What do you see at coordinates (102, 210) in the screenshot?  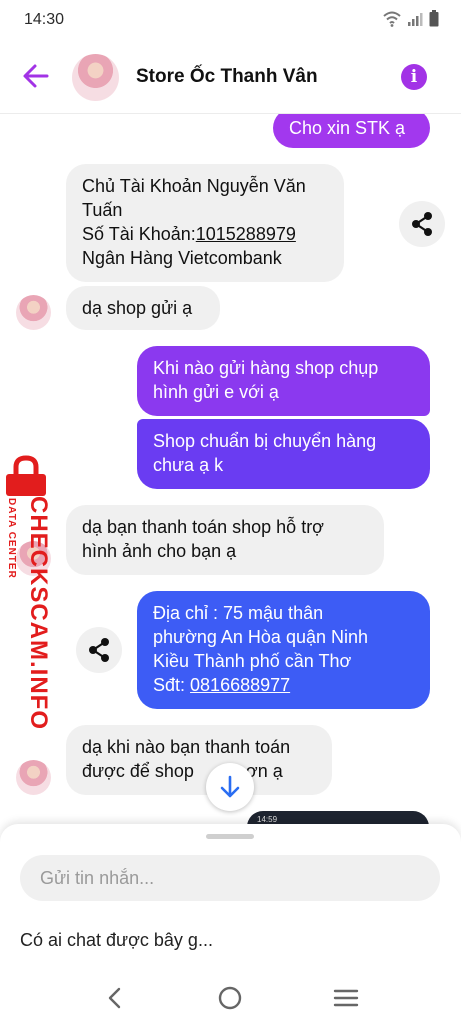 I see `message-line: Tuấn` at bounding box center [102, 210].